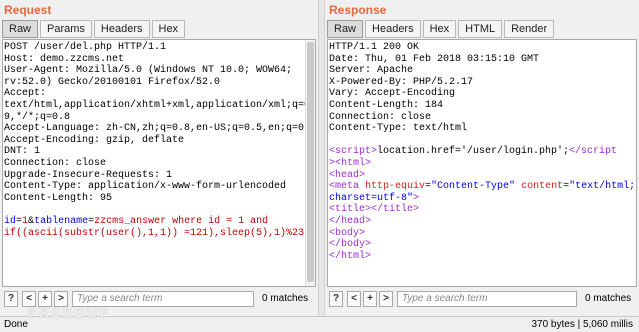  I want to click on request-code-token: Connection: close, so click(55, 163).